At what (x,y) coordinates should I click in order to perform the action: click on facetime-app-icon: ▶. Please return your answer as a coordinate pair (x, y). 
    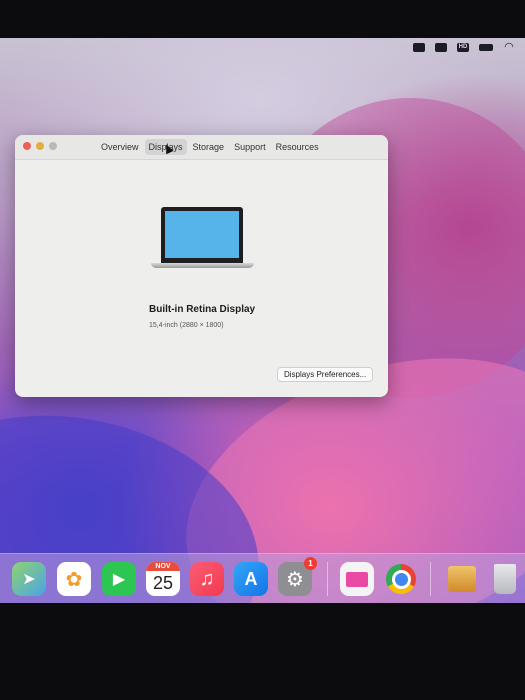
    Looking at the image, I should click on (119, 579).